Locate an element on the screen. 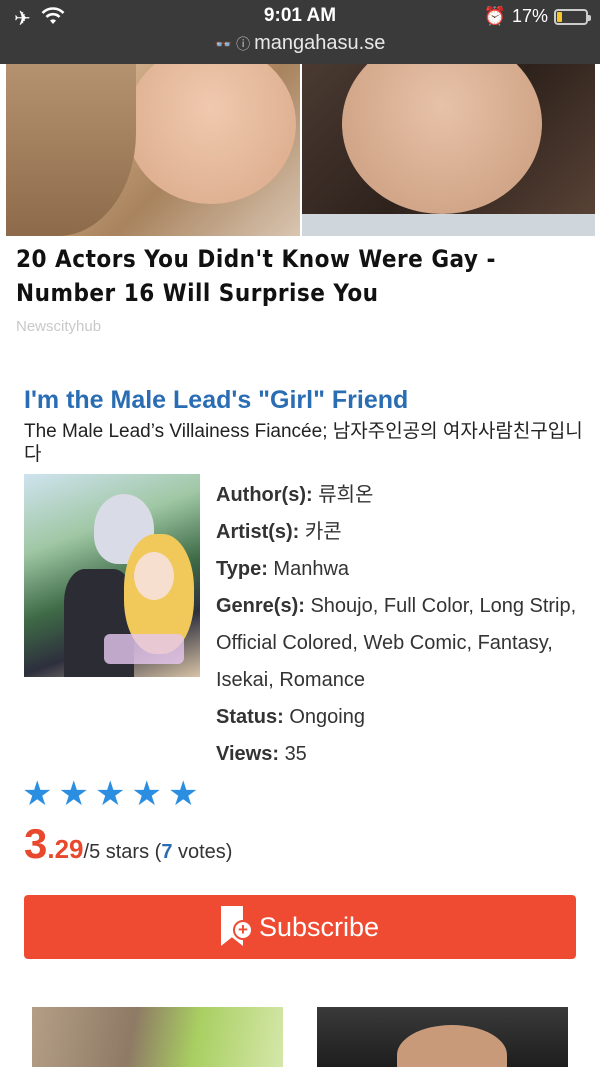 The image size is (600, 1067). views-value: 35 is located at coordinates (295, 754).